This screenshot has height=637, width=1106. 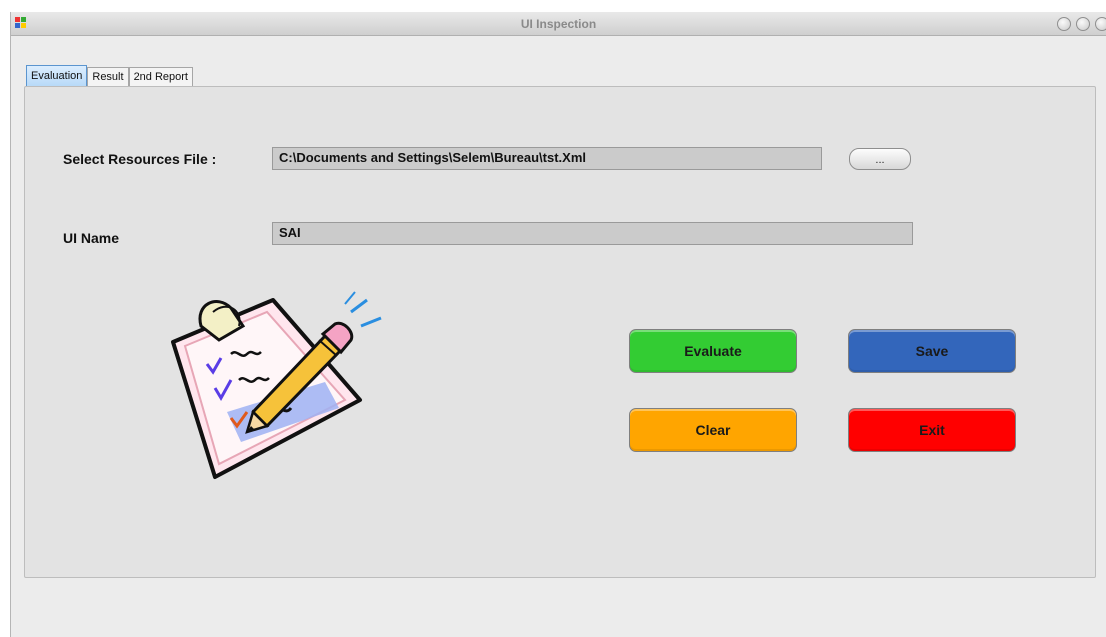 What do you see at coordinates (160, 77) in the screenshot?
I see `tab-2nd-report: 2nd Report` at bounding box center [160, 77].